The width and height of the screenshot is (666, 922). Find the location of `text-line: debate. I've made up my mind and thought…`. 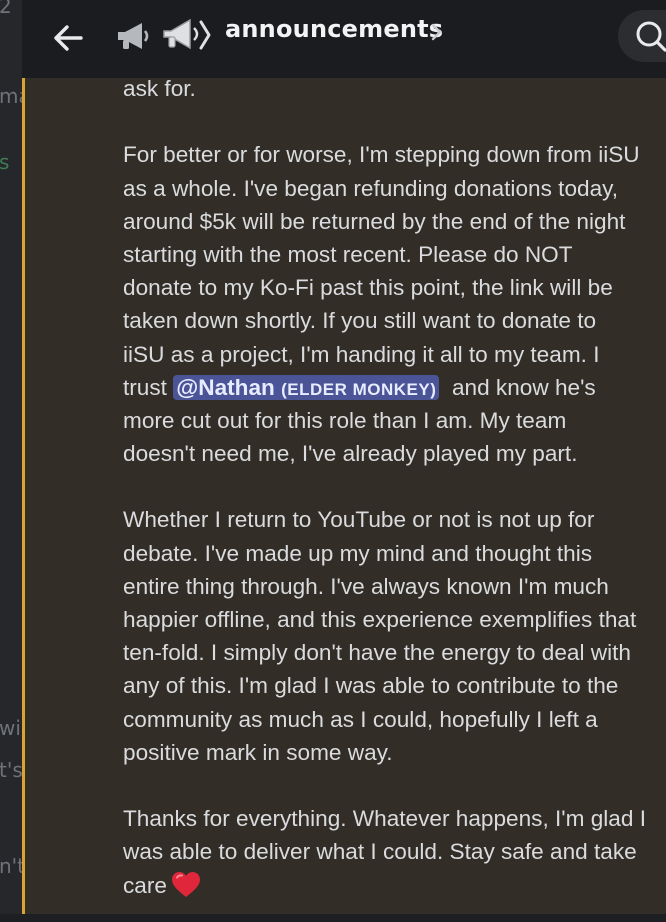

text-line: debate. I've made up my mind and thought… is located at coordinates (358, 553).